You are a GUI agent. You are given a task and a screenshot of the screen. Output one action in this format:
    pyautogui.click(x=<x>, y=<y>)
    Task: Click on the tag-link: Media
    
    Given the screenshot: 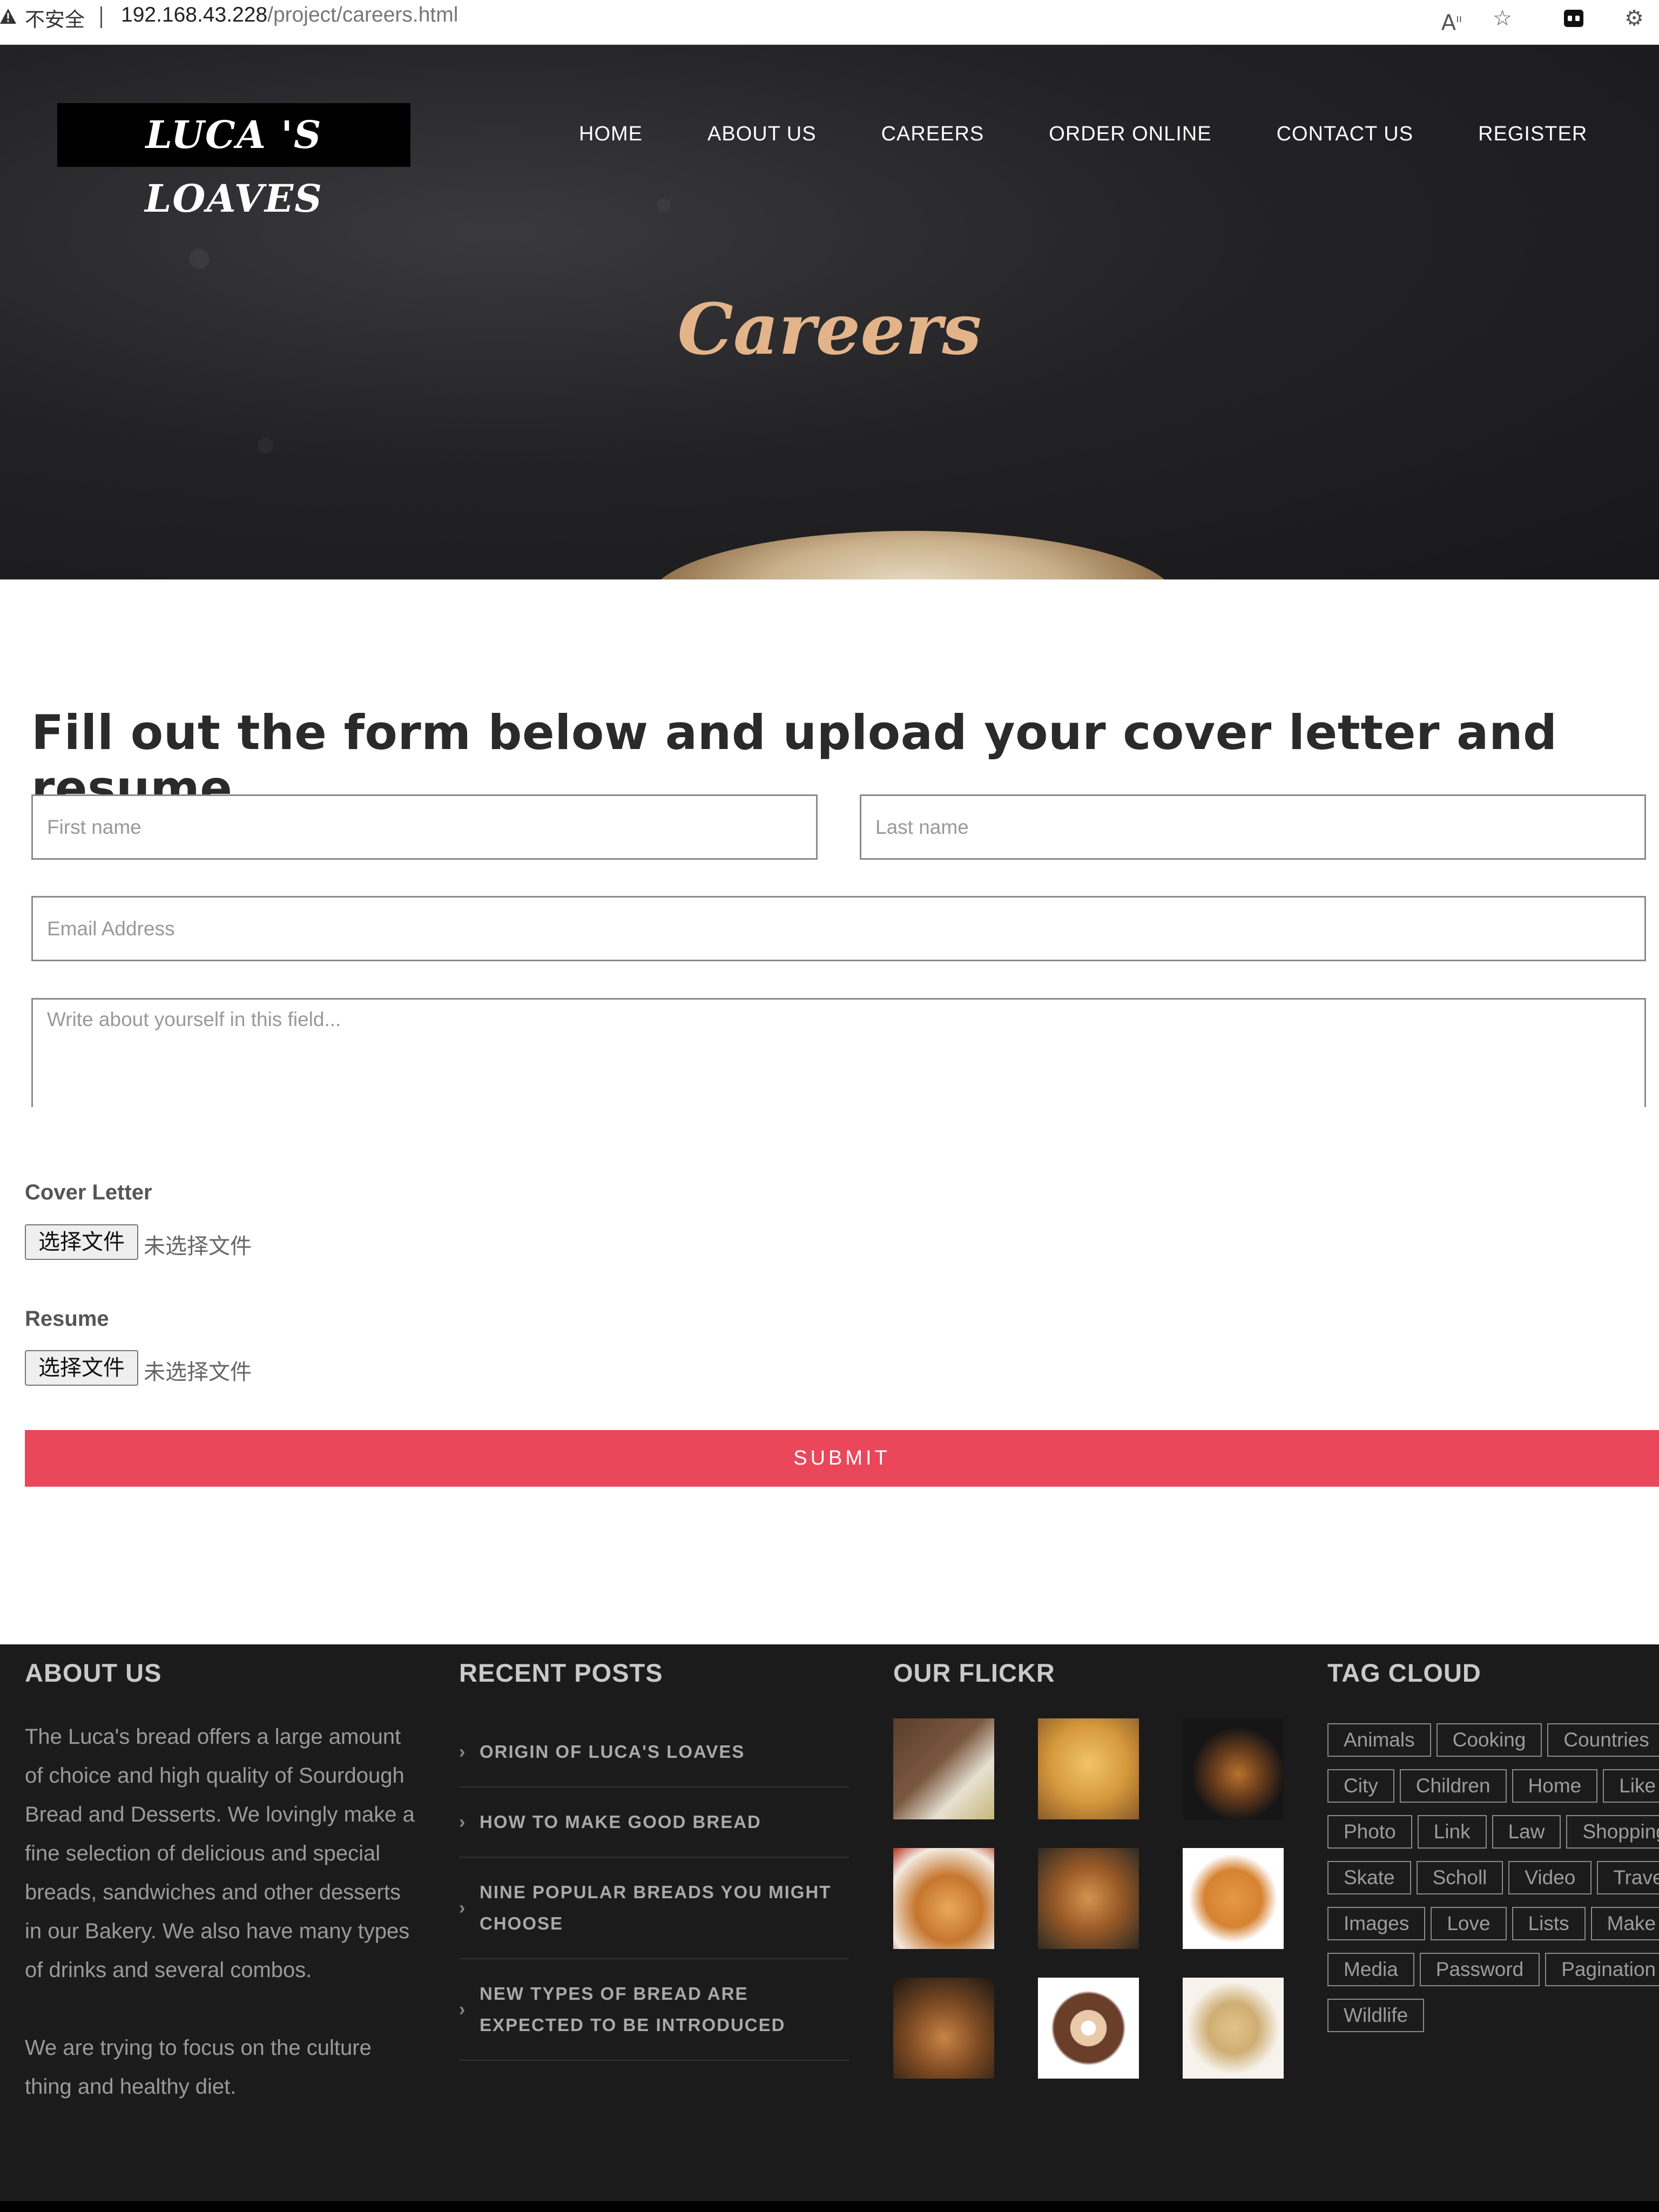 What is the action you would take?
    pyautogui.click(x=1370, y=1969)
    